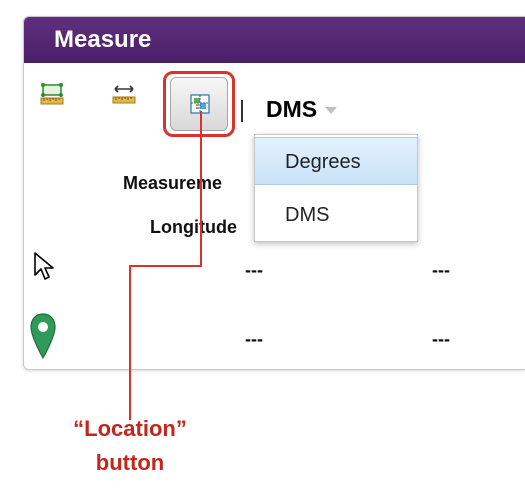 The image size is (525, 488). Describe the element at coordinates (331, 110) in the screenshot. I see `chevron-down-icon` at that location.